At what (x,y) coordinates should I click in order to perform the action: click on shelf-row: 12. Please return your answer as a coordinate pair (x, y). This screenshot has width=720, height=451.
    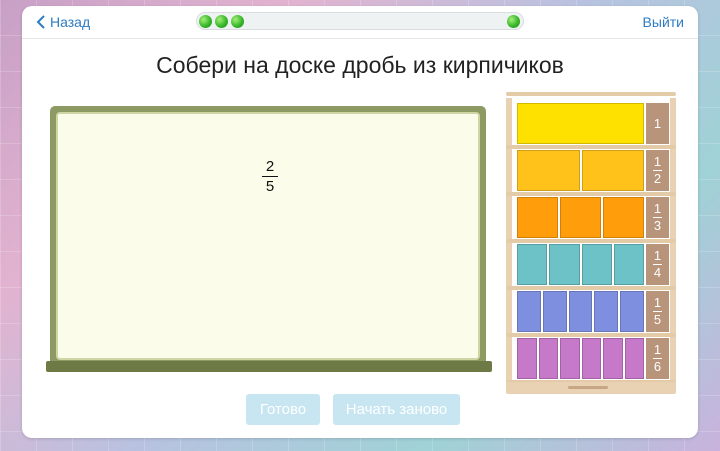
    Looking at the image, I should click on (591, 170).